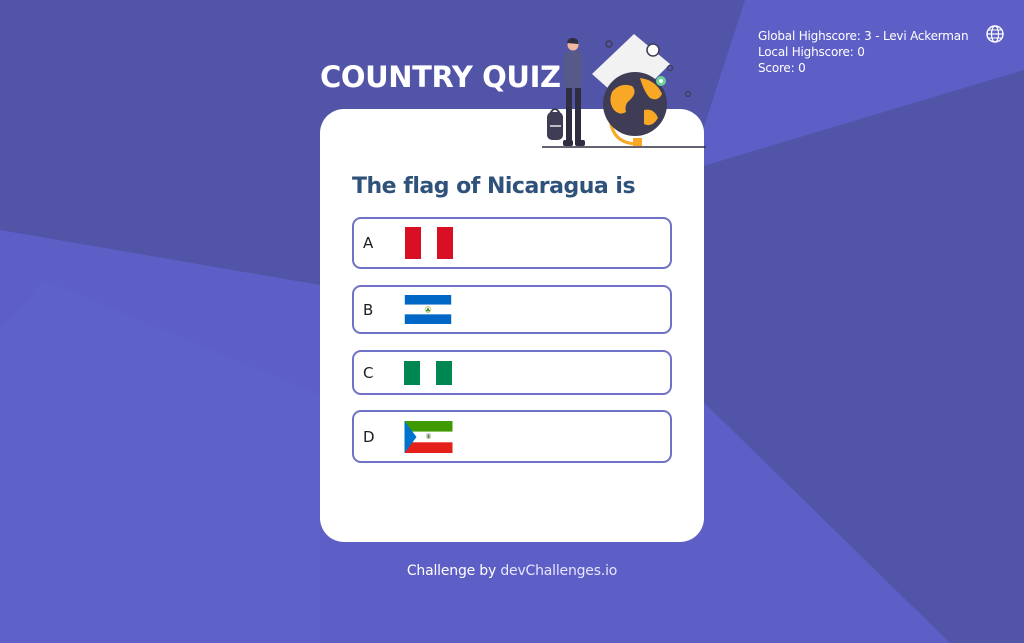 This screenshot has width=1024, height=643. Describe the element at coordinates (494, 186) in the screenshot. I see `question-text: The flag of Nicaragua is` at that location.